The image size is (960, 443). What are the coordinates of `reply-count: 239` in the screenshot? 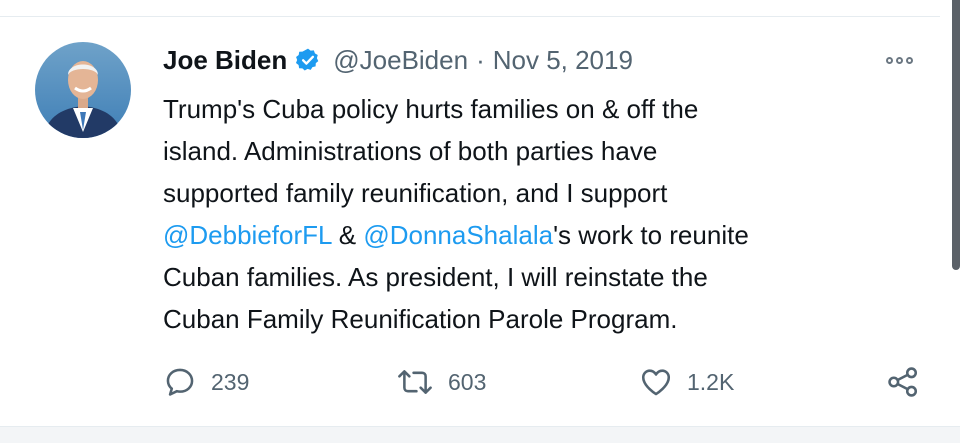 It's located at (230, 381).